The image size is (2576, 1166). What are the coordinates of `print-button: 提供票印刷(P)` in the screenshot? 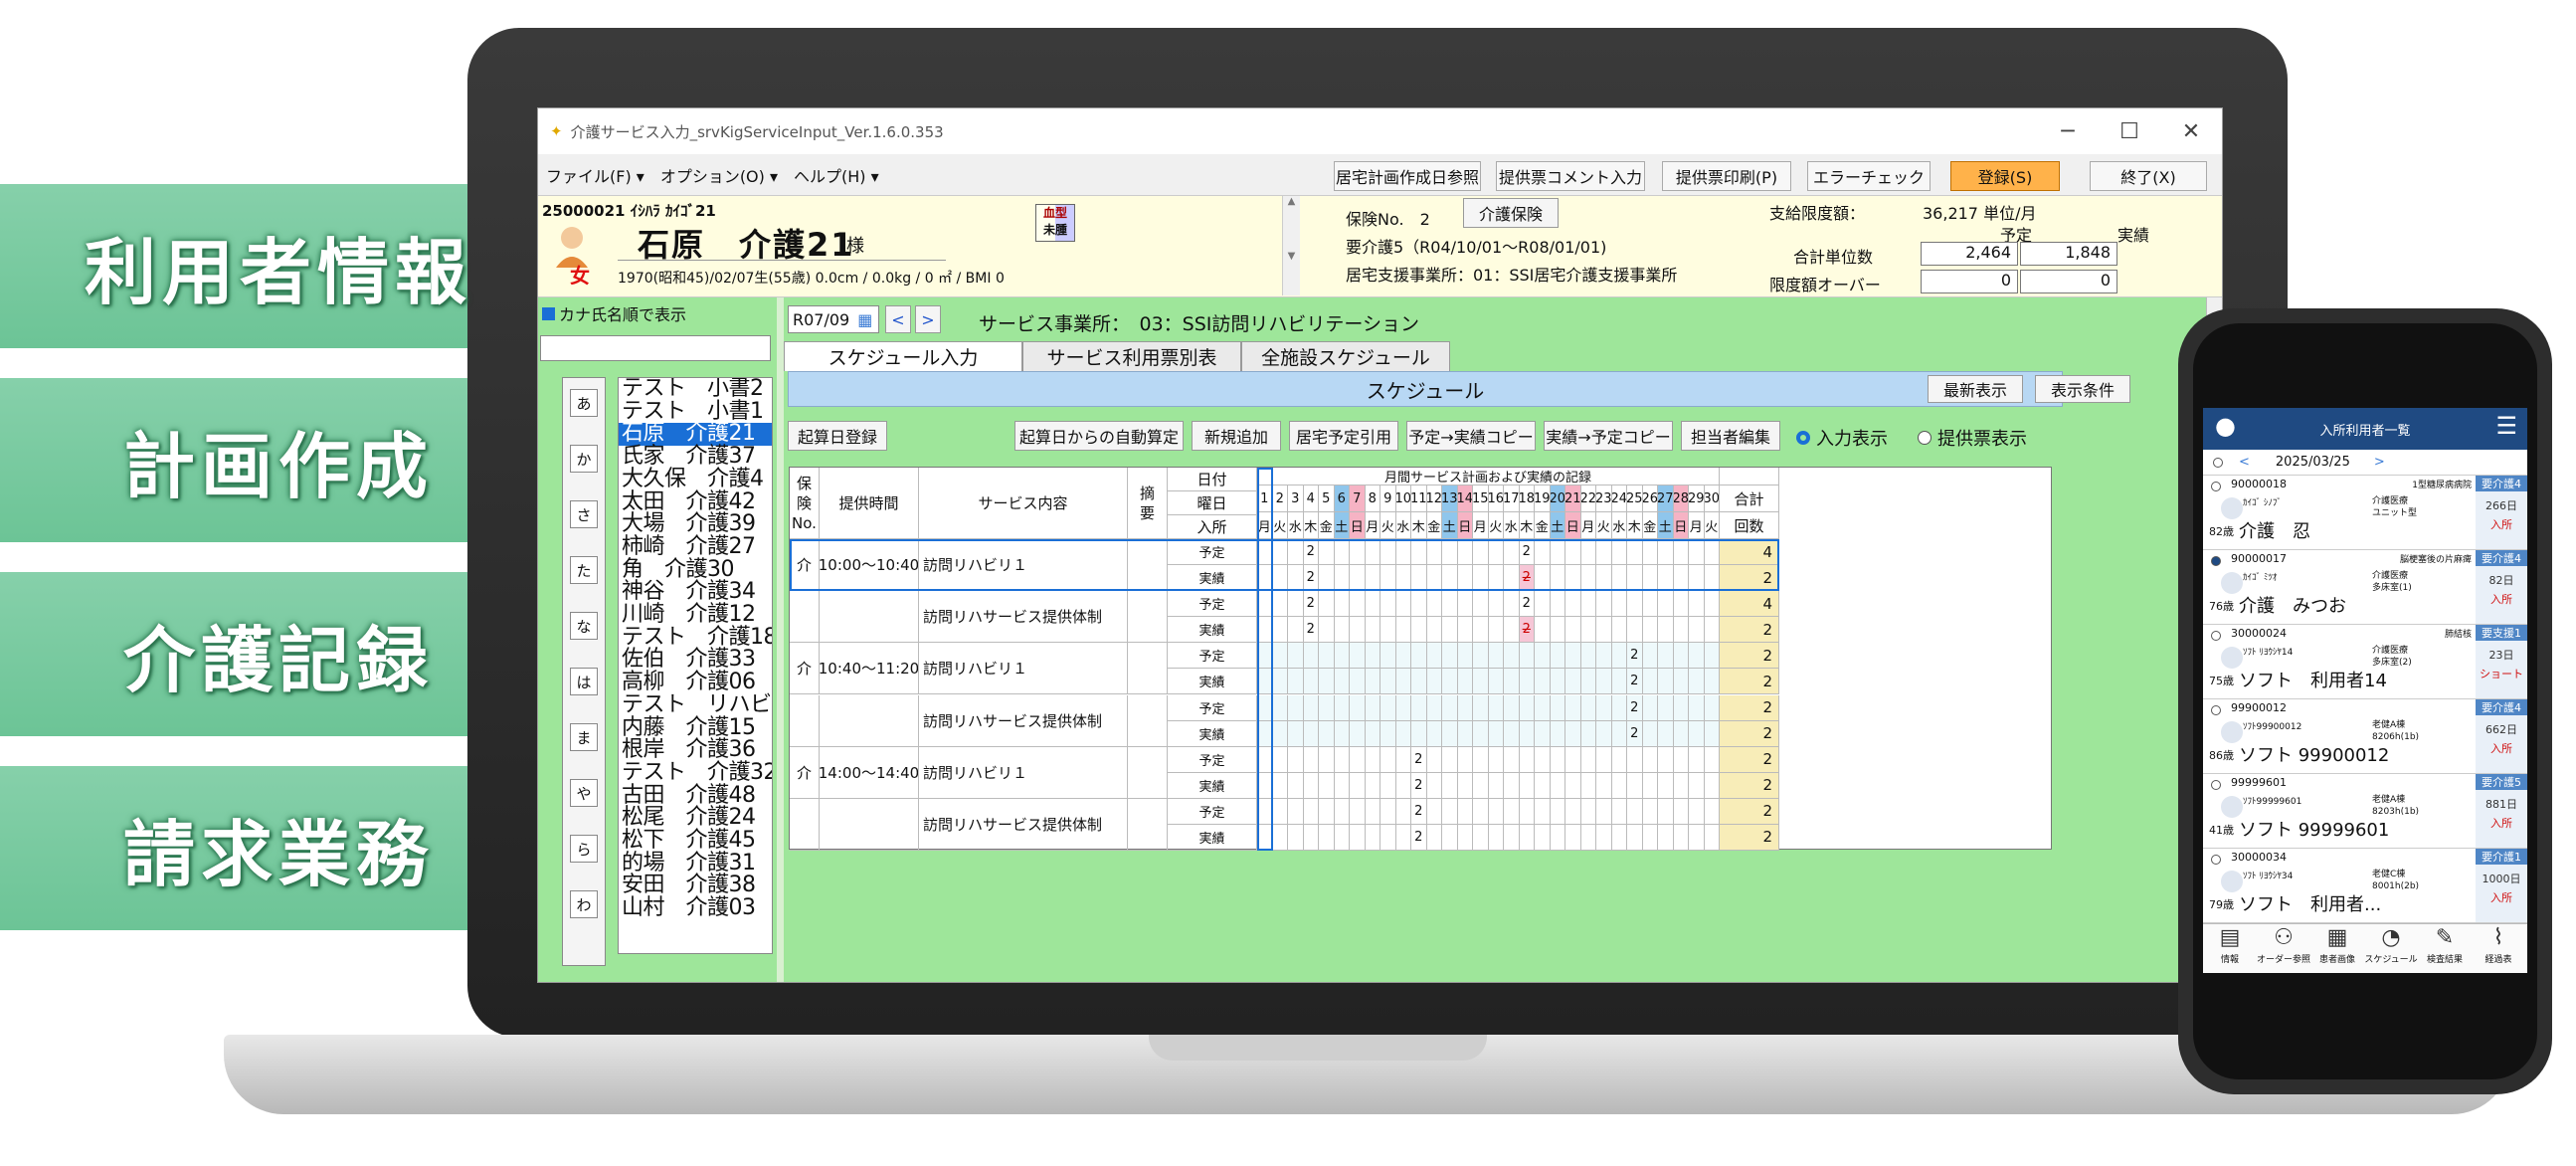 It's located at (1726, 176).